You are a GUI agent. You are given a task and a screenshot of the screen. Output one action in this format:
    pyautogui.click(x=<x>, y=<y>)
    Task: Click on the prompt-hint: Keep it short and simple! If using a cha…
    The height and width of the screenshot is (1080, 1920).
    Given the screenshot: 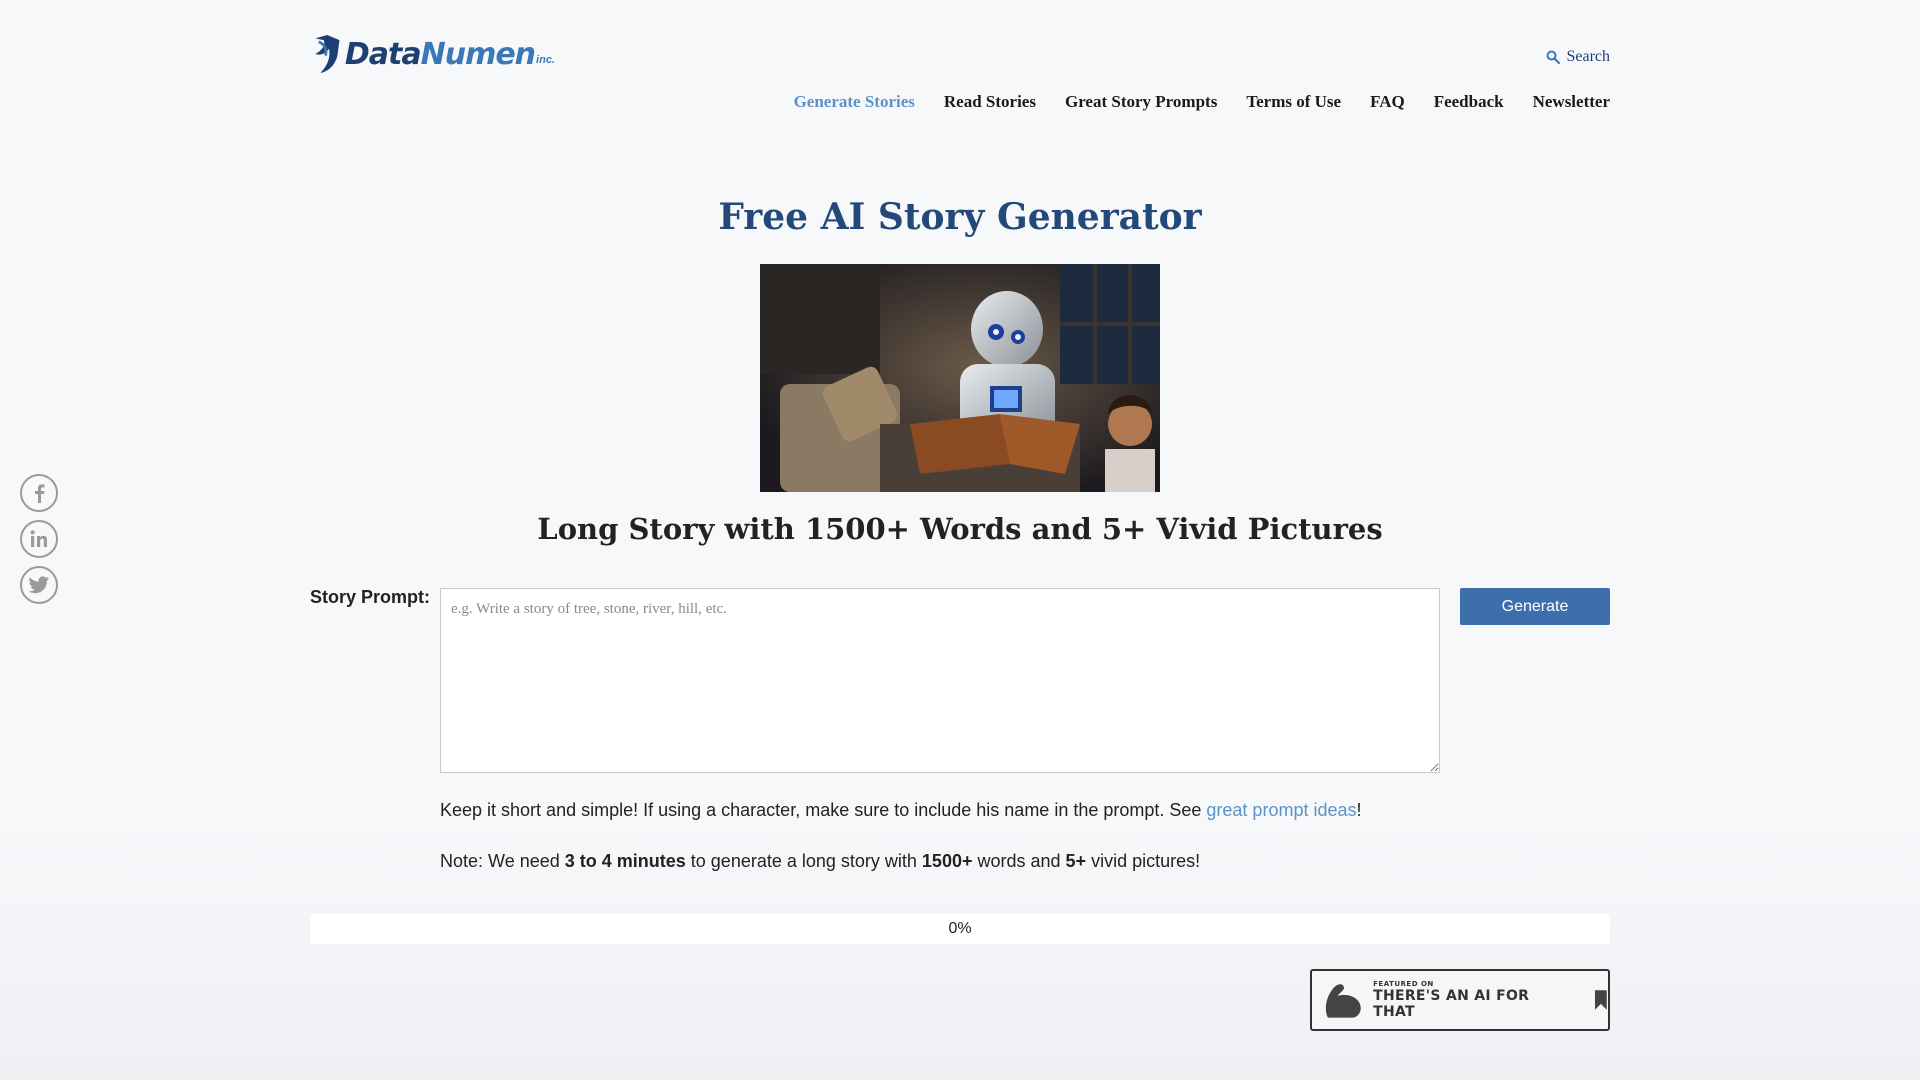 What is the action you would take?
    pyautogui.click(x=901, y=810)
    